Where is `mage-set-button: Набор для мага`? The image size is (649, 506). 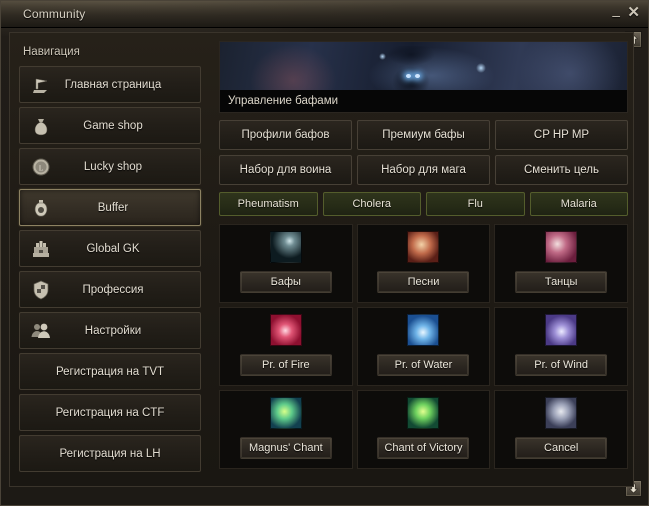
mage-set-button: Набор для мага is located at coordinates (423, 170).